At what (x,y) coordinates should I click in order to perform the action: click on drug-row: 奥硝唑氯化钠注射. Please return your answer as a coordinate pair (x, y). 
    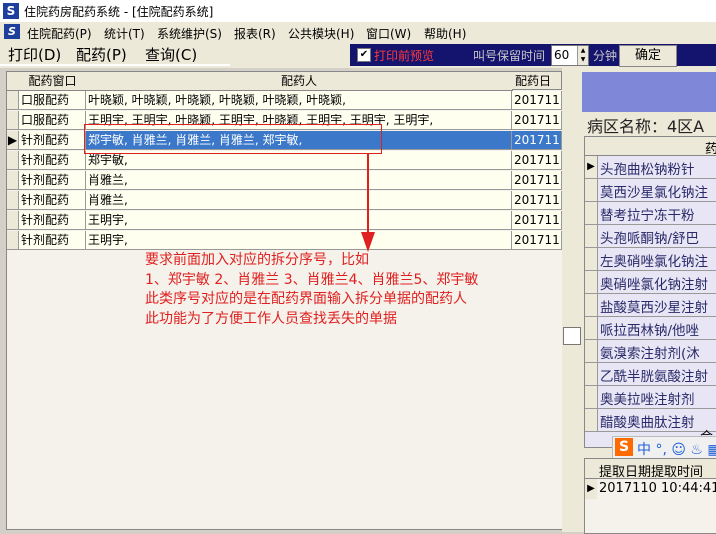
    Looking at the image, I should click on (650, 282).